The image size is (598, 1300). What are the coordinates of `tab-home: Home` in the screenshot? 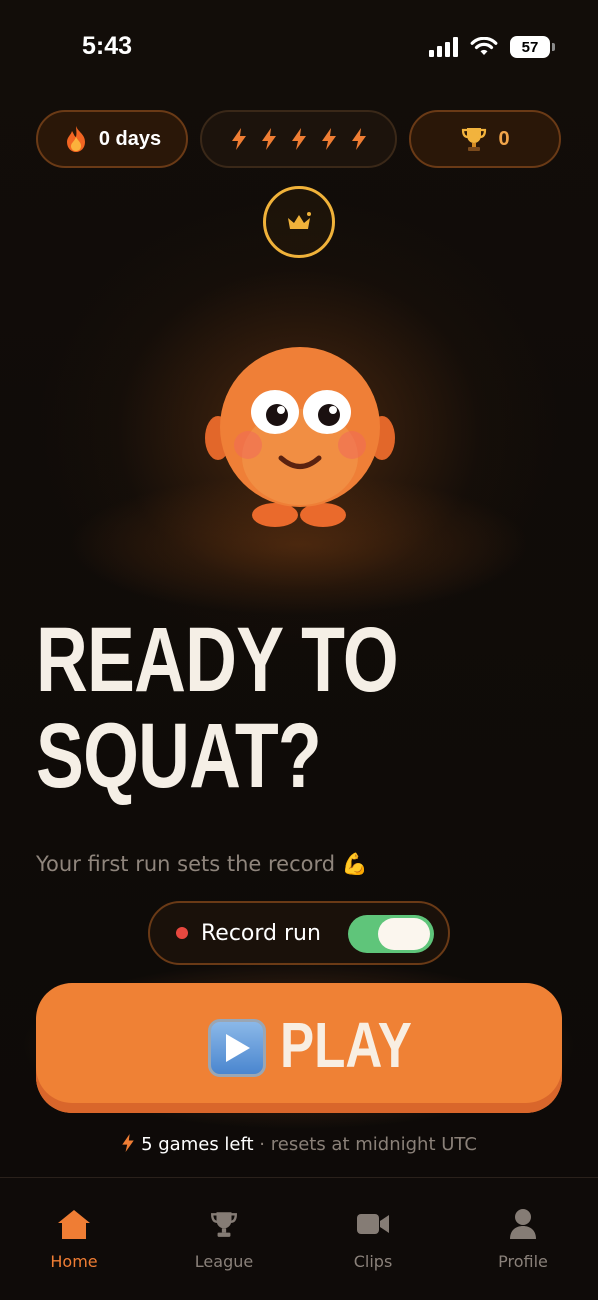 It's located at (74, 1238).